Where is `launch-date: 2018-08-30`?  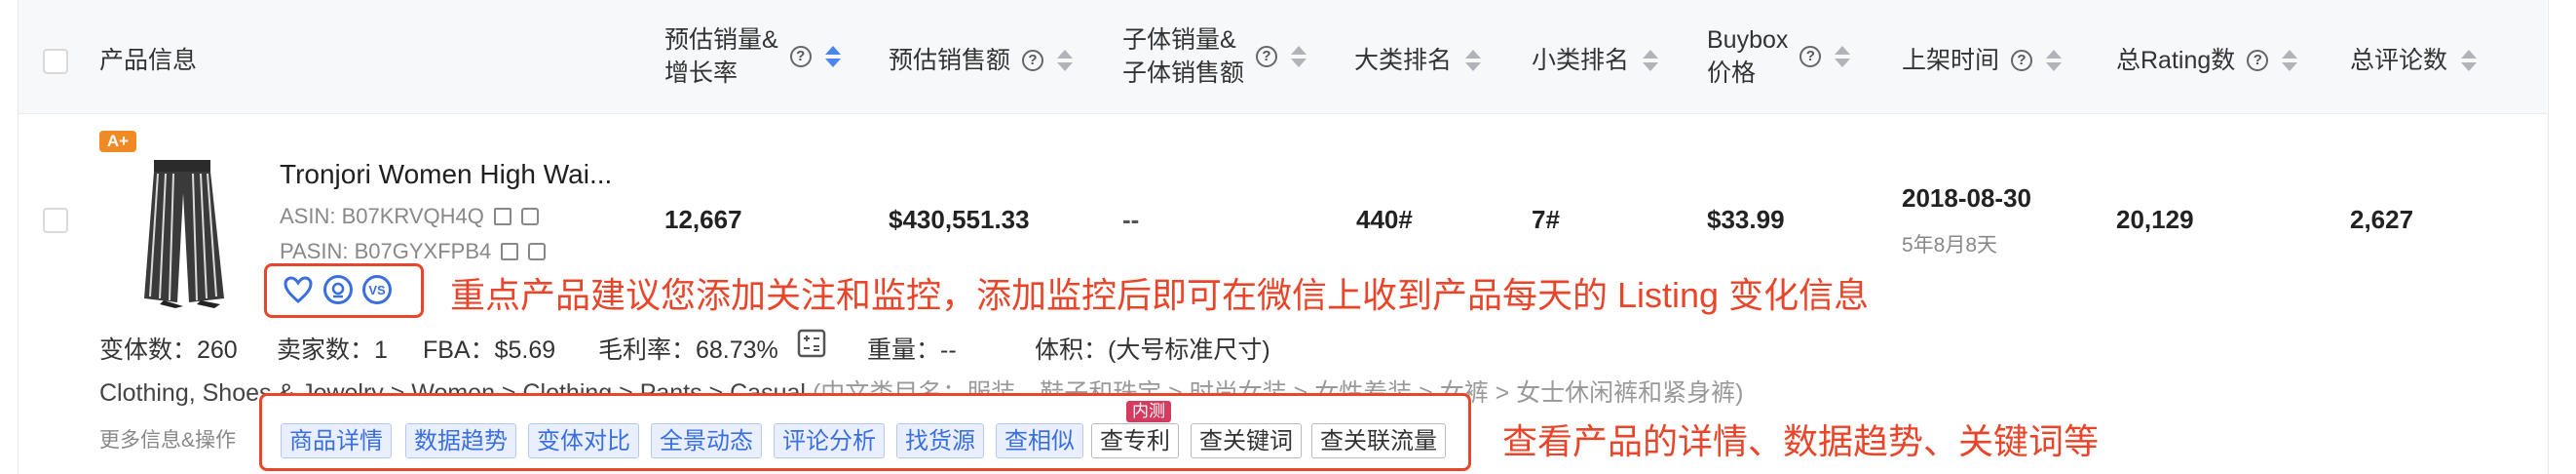 launch-date: 2018-08-30 is located at coordinates (1966, 198).